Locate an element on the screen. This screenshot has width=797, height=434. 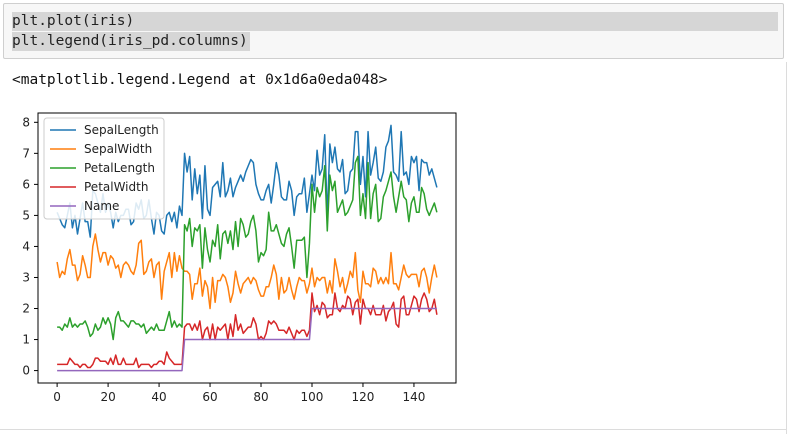
x-tick-label: 0 is located at coordinates (57, 397).